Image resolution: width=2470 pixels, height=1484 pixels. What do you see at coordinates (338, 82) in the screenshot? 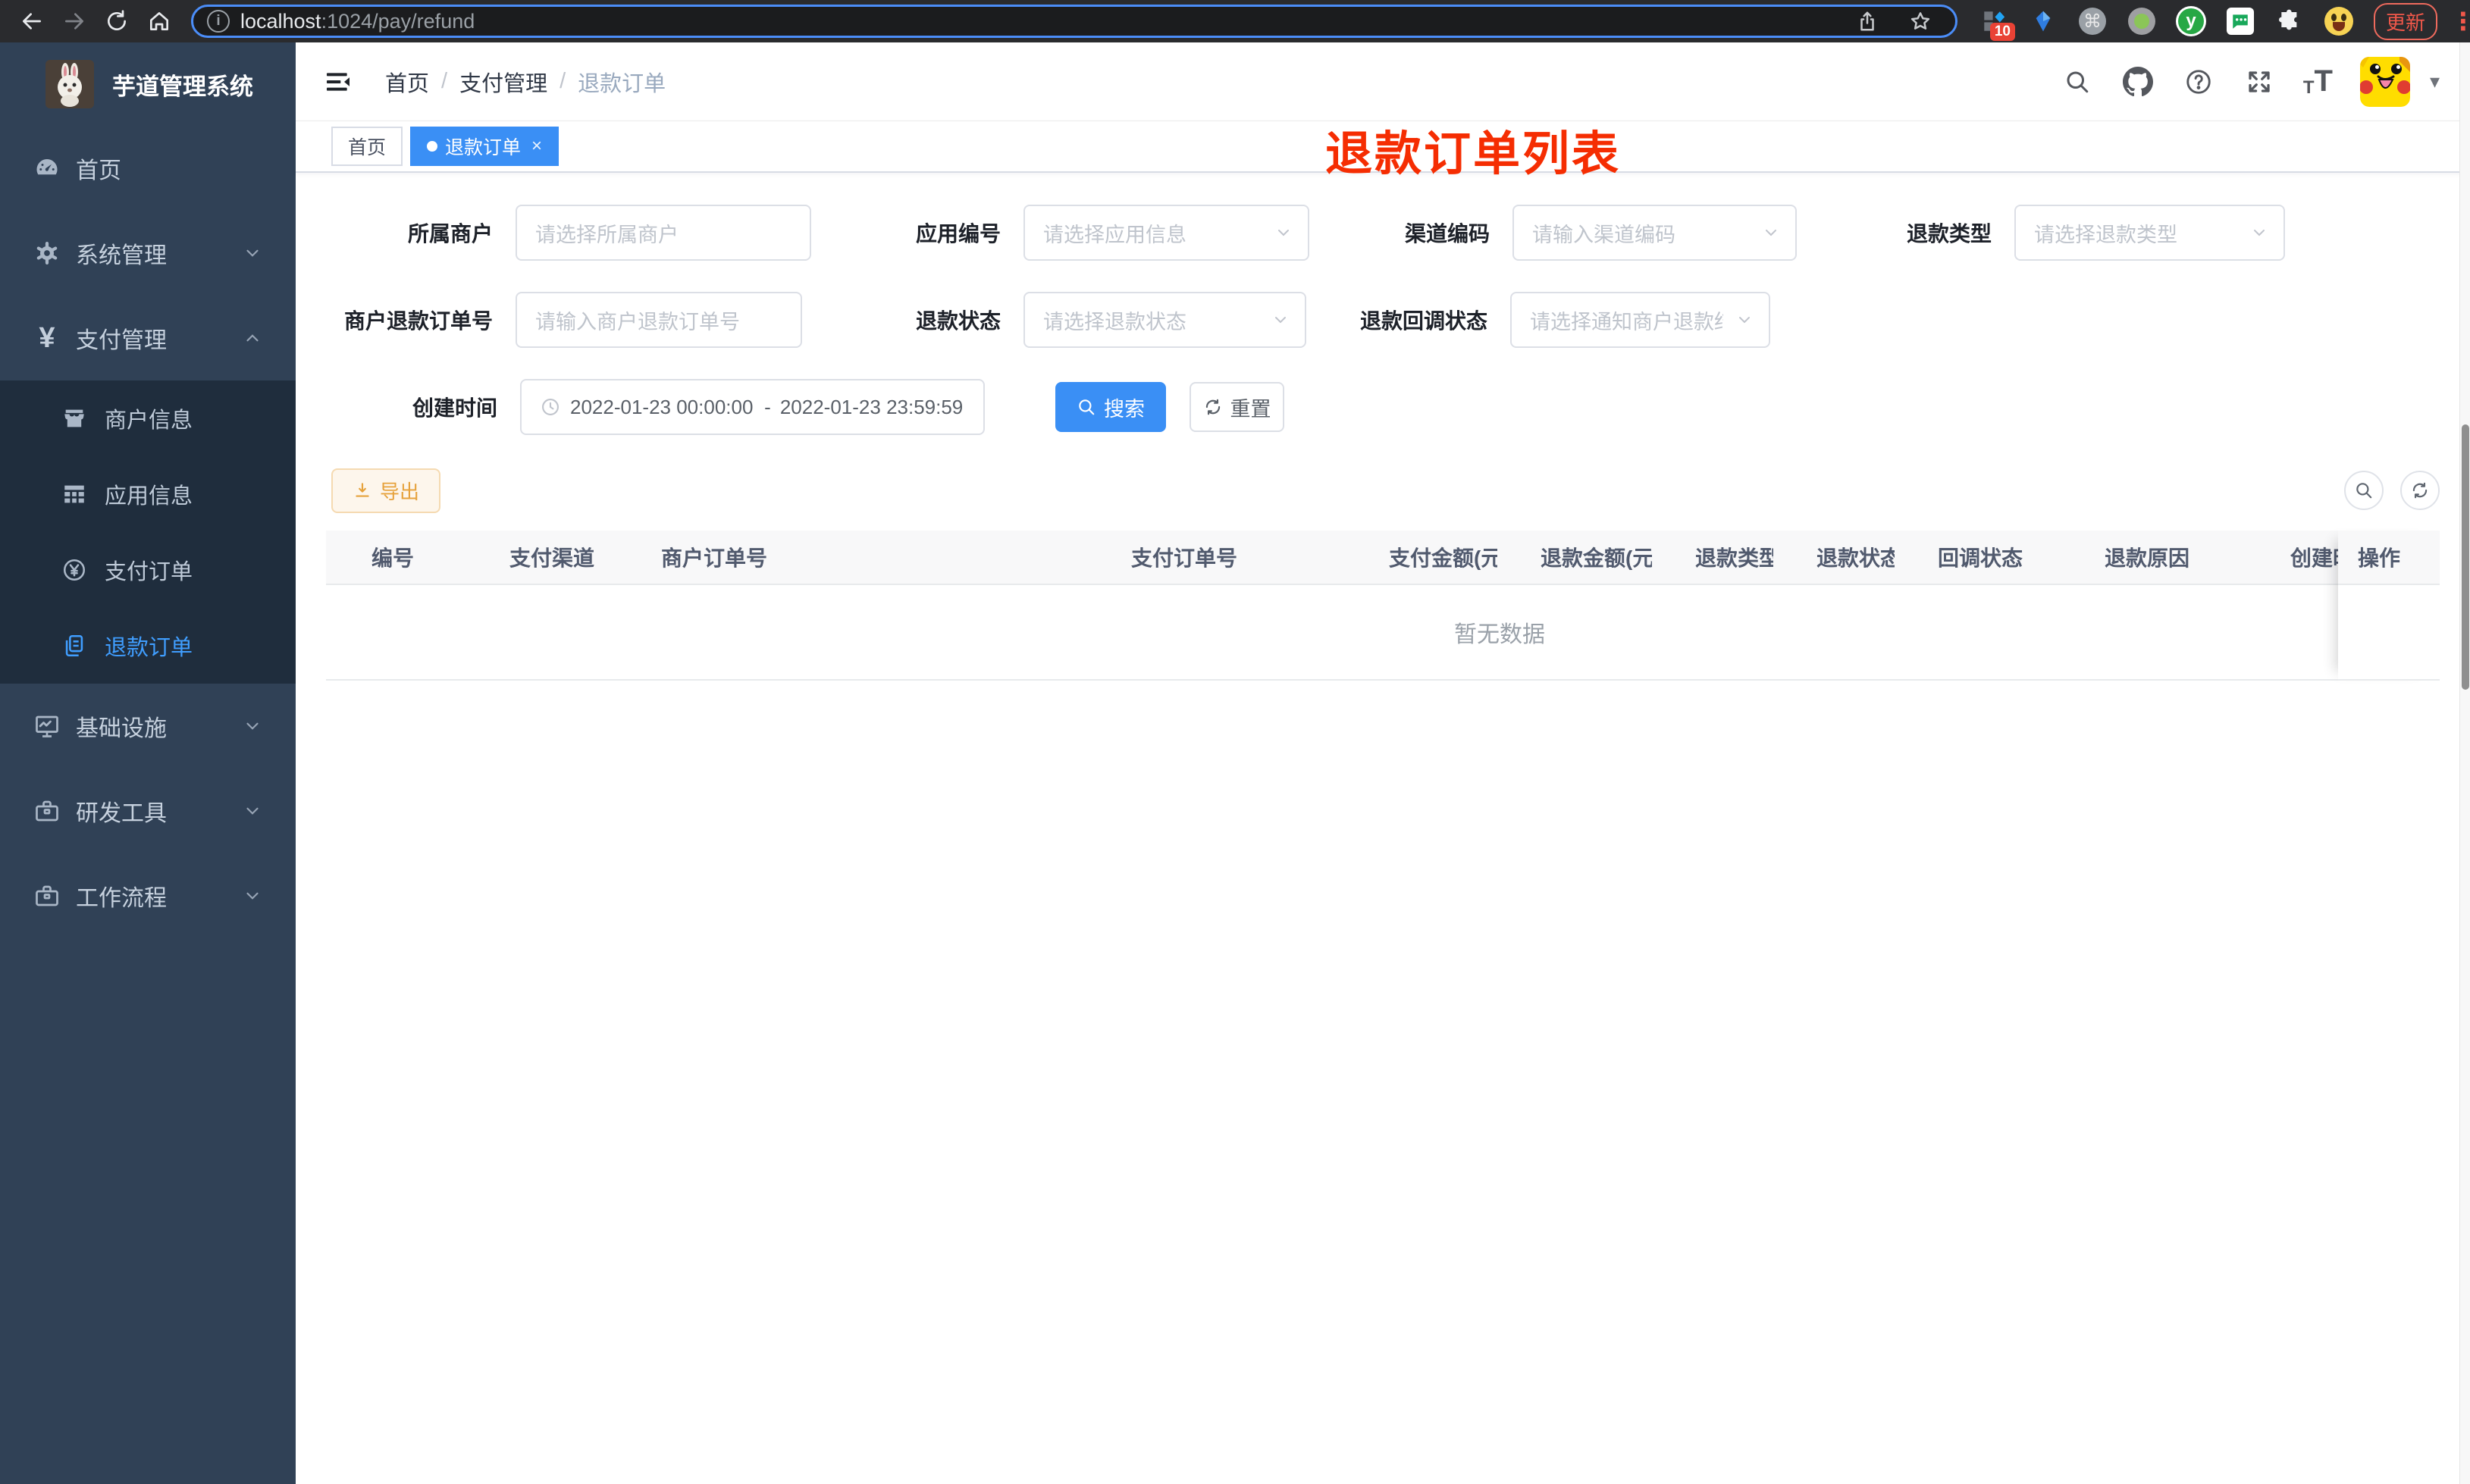
I see `sidebar-collapse-icon` at bounding box center [338, 82].